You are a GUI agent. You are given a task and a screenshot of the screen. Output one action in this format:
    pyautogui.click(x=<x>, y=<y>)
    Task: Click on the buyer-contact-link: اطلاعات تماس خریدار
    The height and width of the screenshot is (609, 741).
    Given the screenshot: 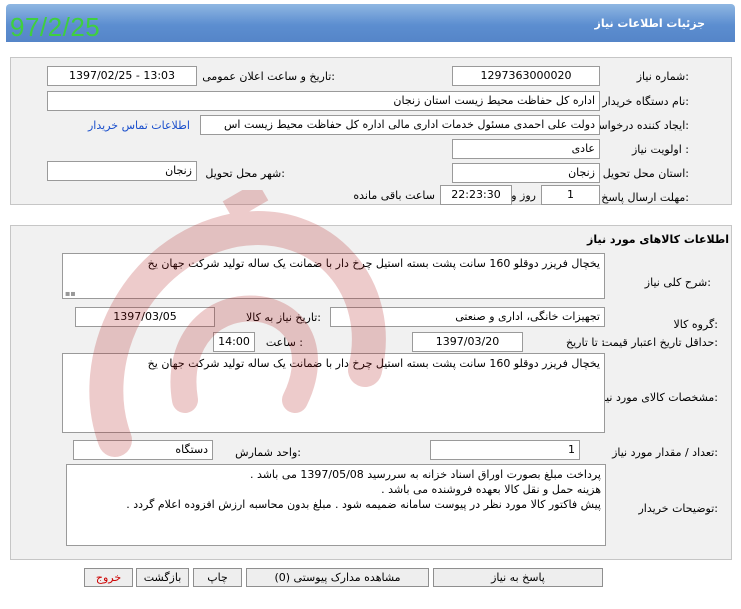 What is the action you would take?
    pyautogui.click(x=139, y=125)
    